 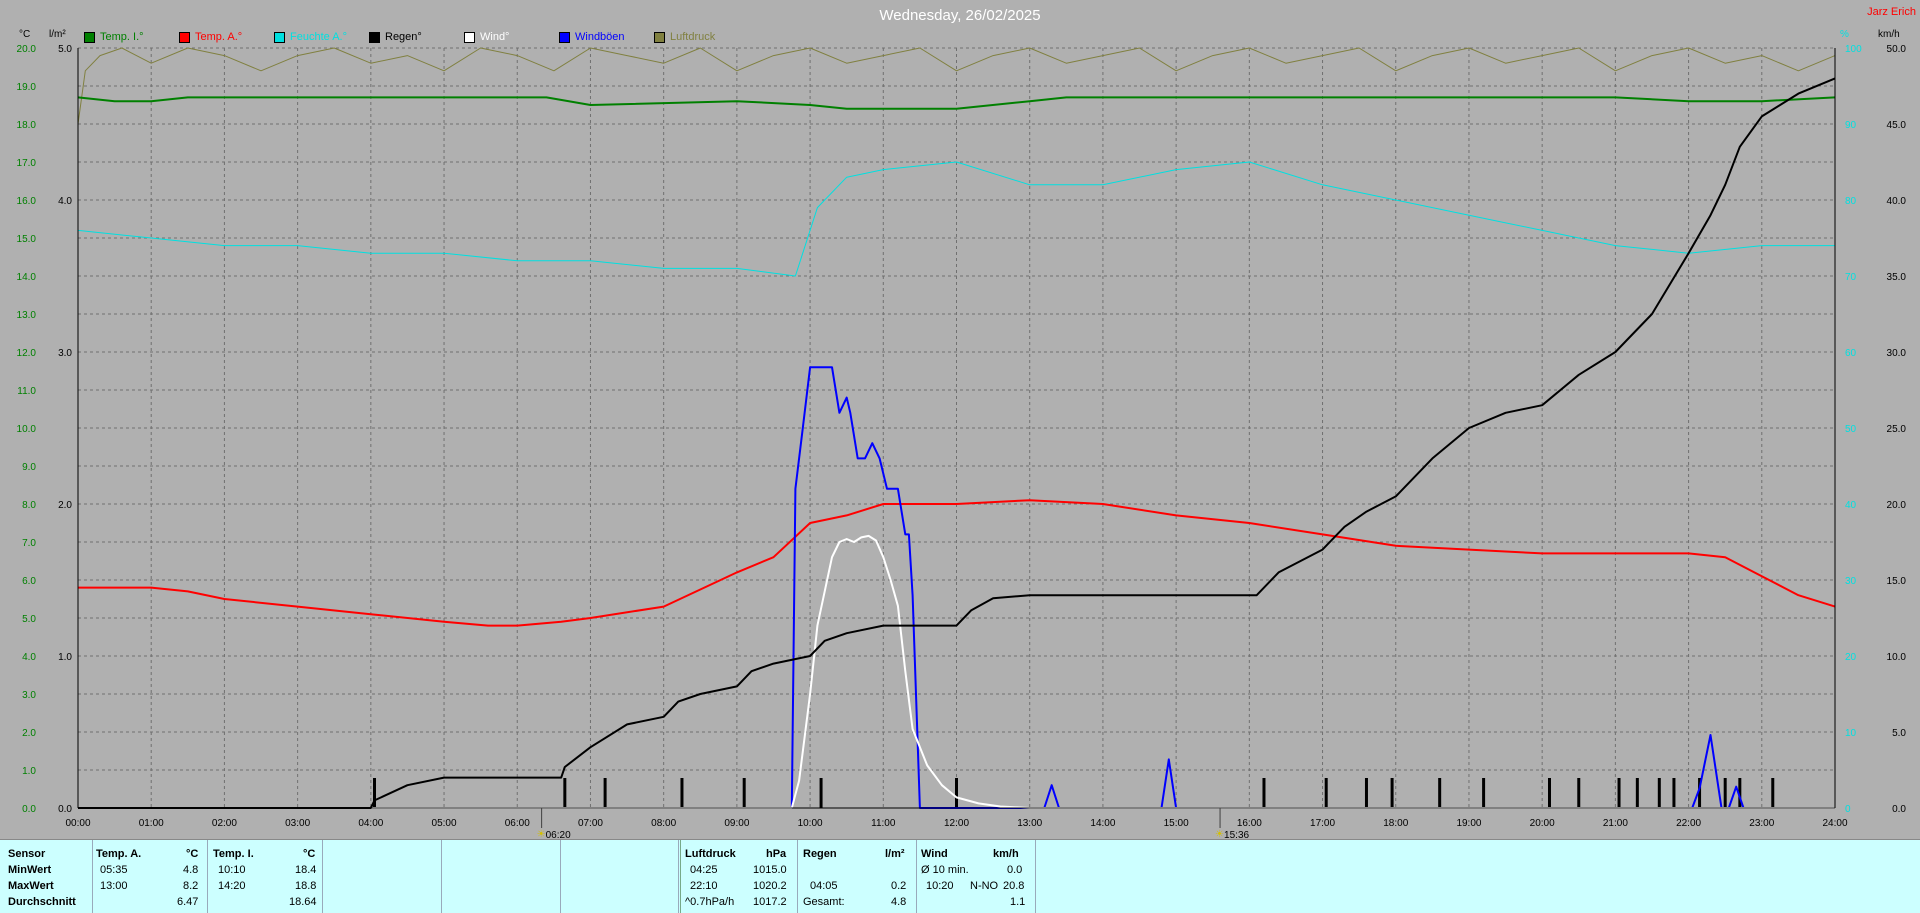 What do you see at coordinates (895, 854) in the screenshot?
I see `rain-unit: l/m²` at bounding box center [895, 854].